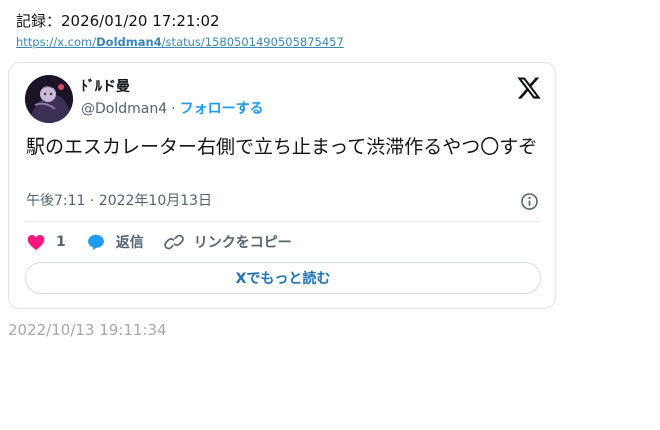 The image size is (660, 430). I want to click on copy-link-label: リンクをコピー, so click(242, 243).